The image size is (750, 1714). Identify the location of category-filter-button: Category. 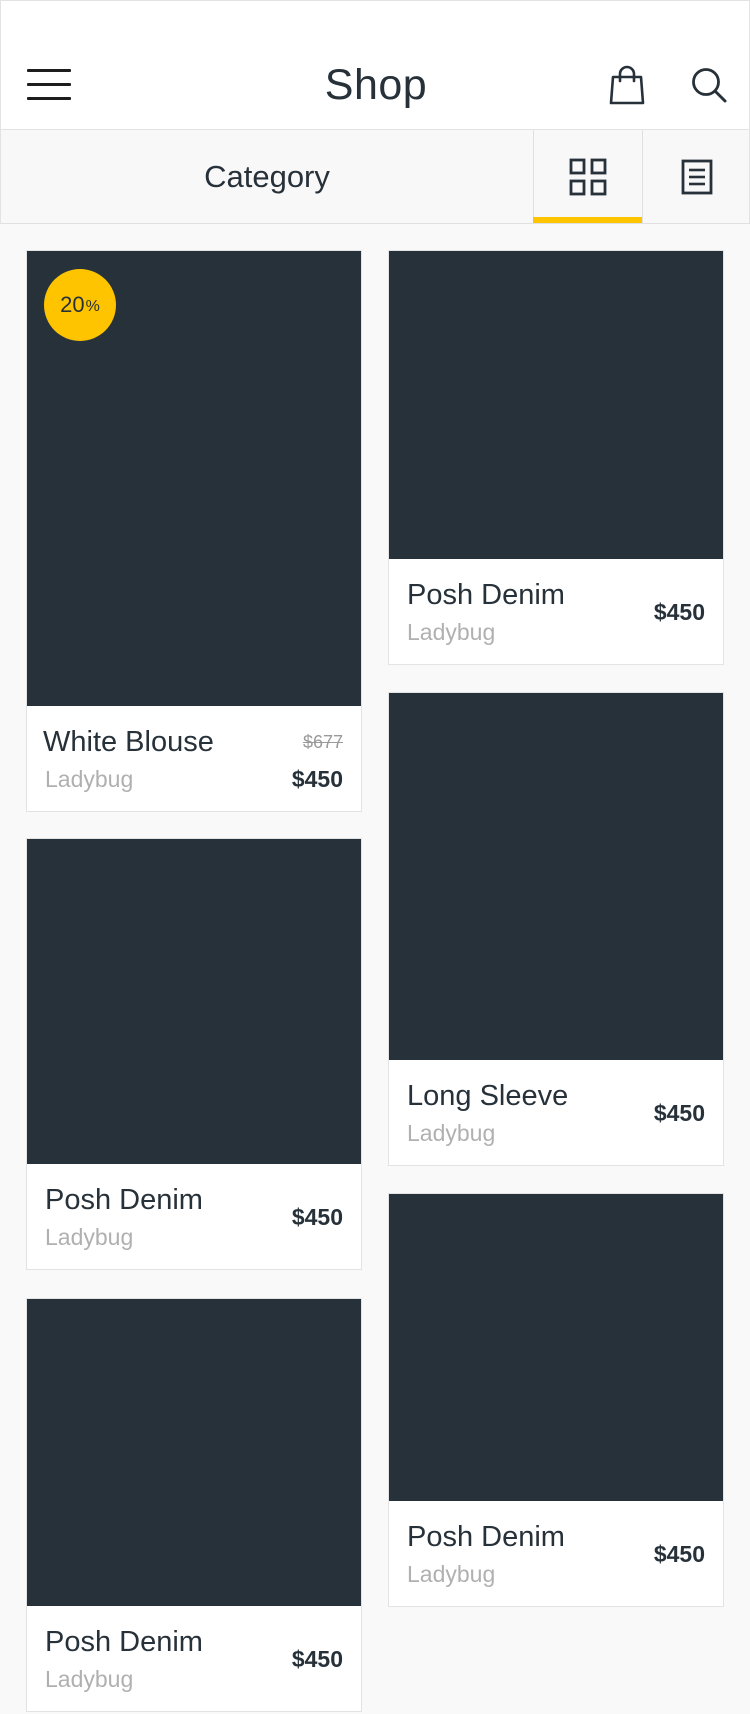
(267, 176).